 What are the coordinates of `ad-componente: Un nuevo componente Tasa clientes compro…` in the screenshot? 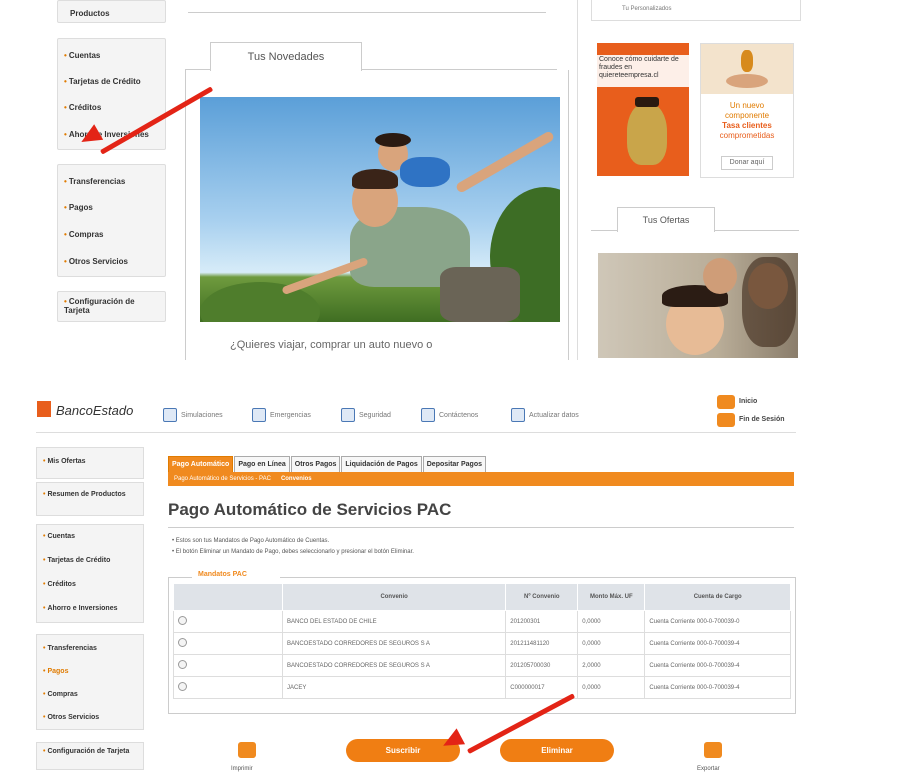 It's located at (747, 110).